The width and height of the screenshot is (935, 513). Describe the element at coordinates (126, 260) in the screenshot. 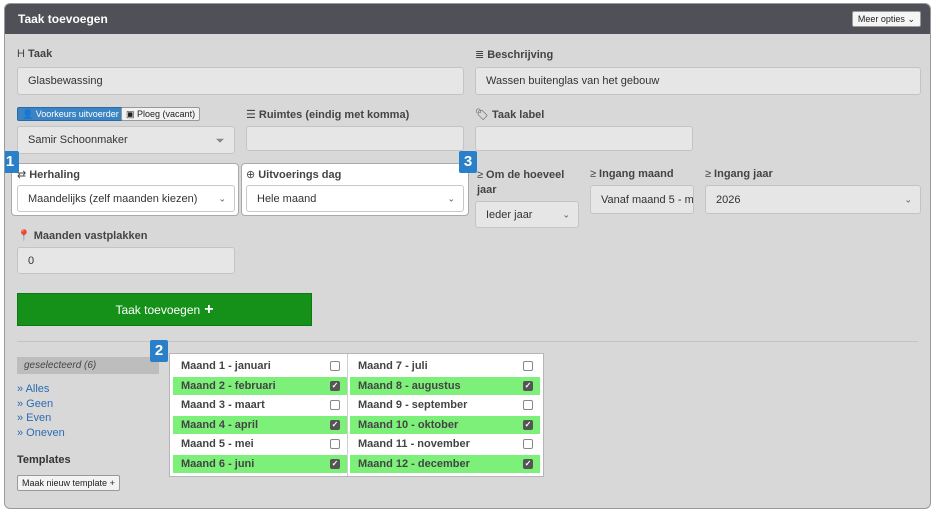

I see `maanden-vastplakken-input: 0` at that location.